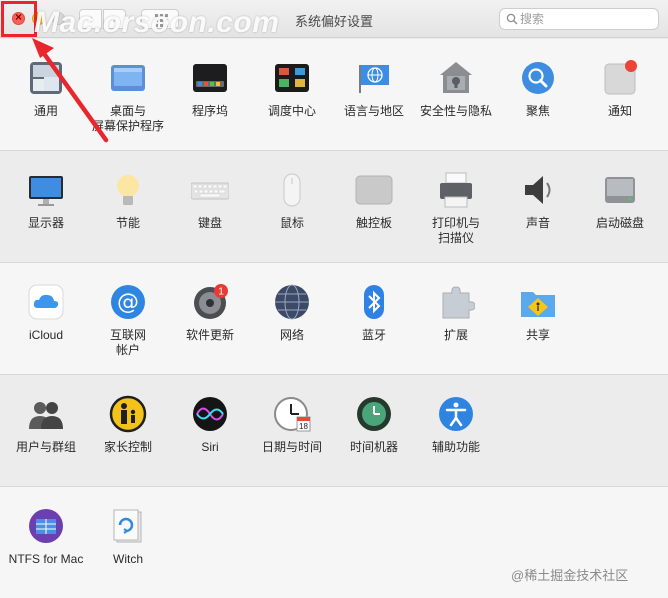  I want to click on pref-sharing: 共享, so click(538, 321).